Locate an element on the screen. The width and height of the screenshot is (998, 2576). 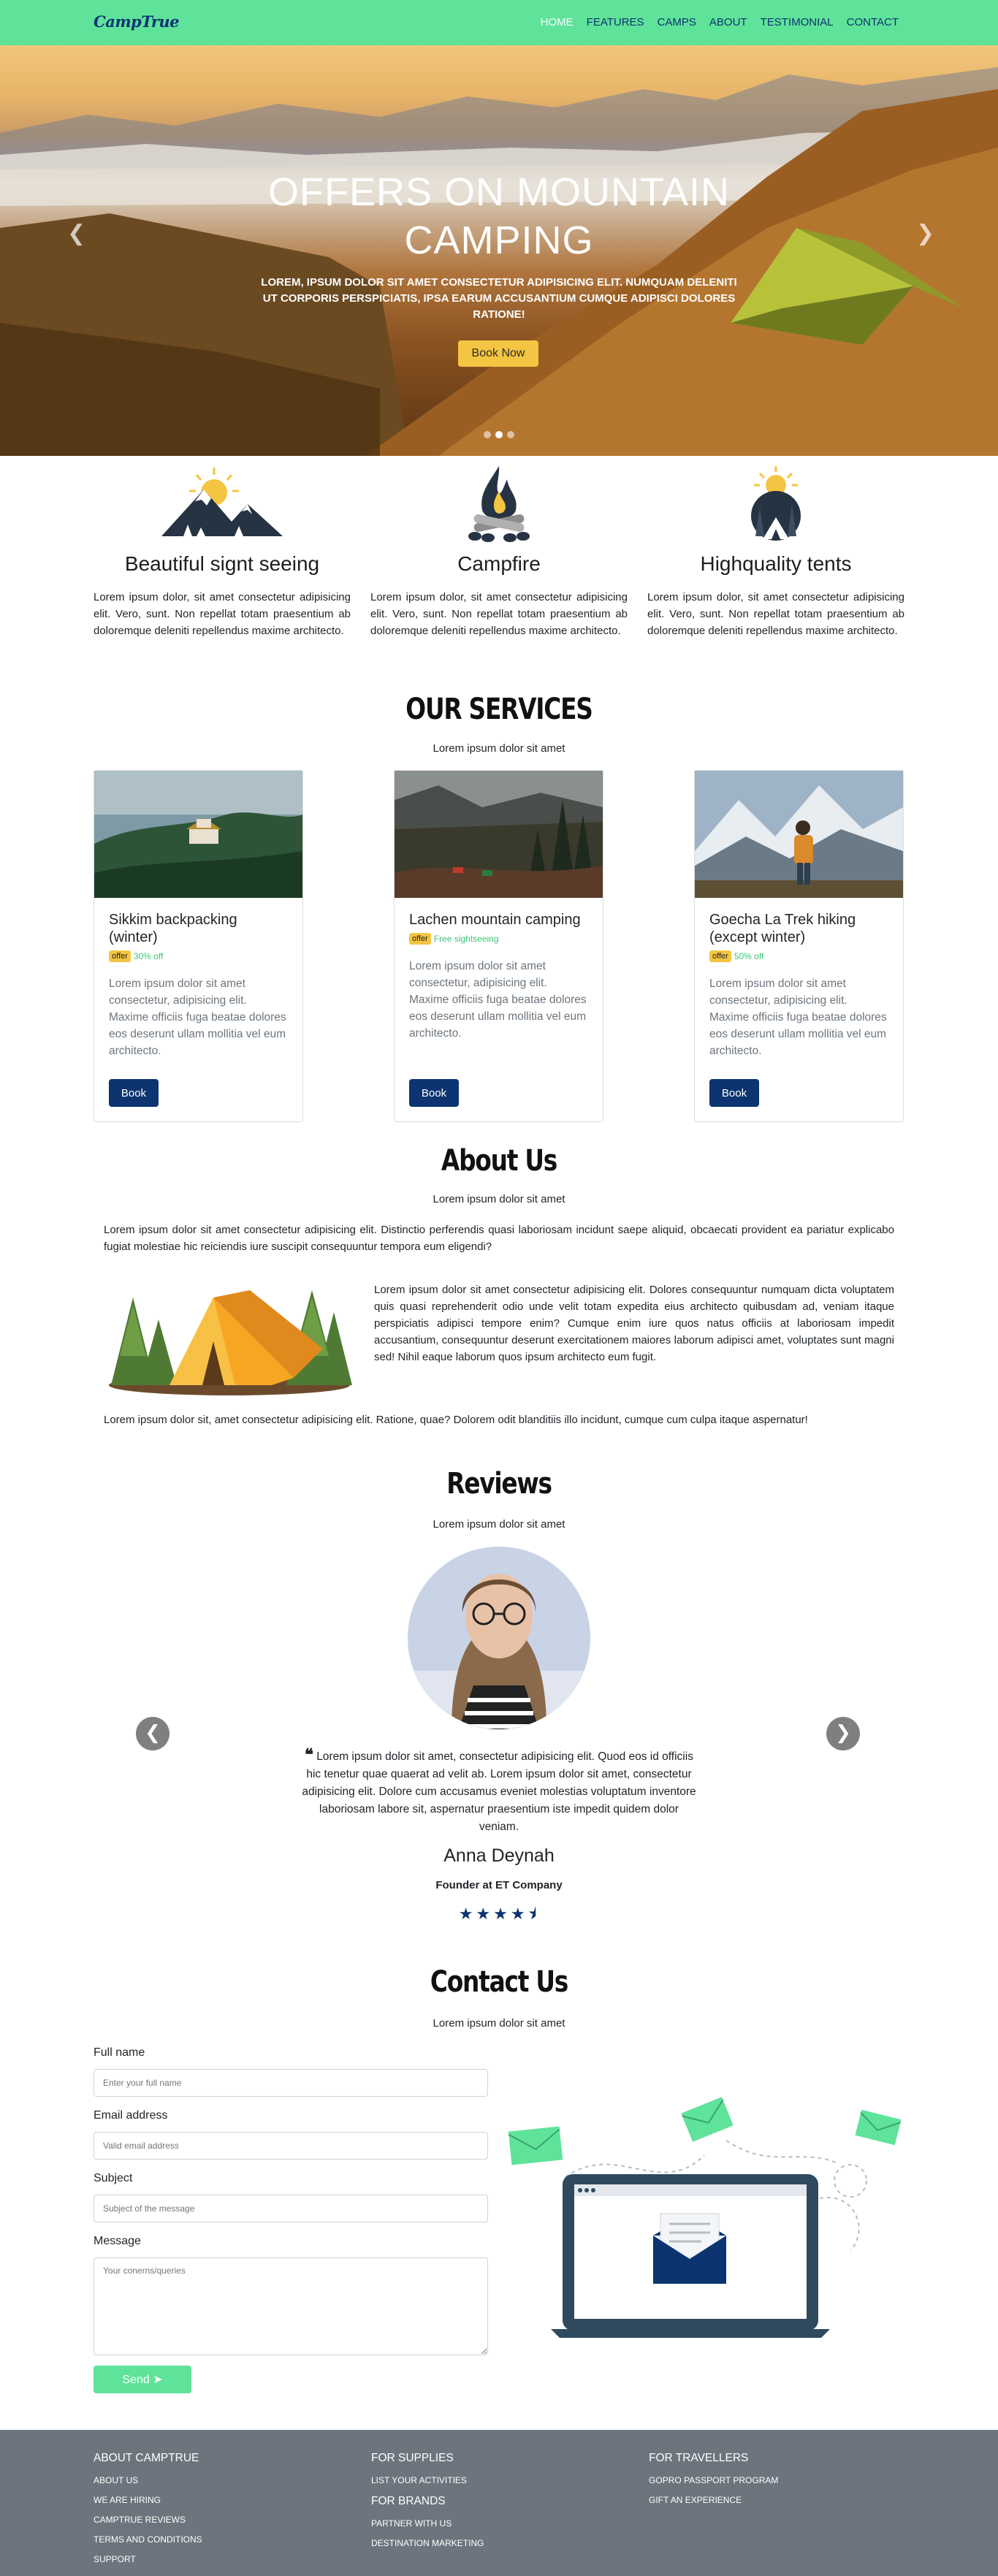
carousel-next-icon: ❯ is located at coordinates (925, 233).